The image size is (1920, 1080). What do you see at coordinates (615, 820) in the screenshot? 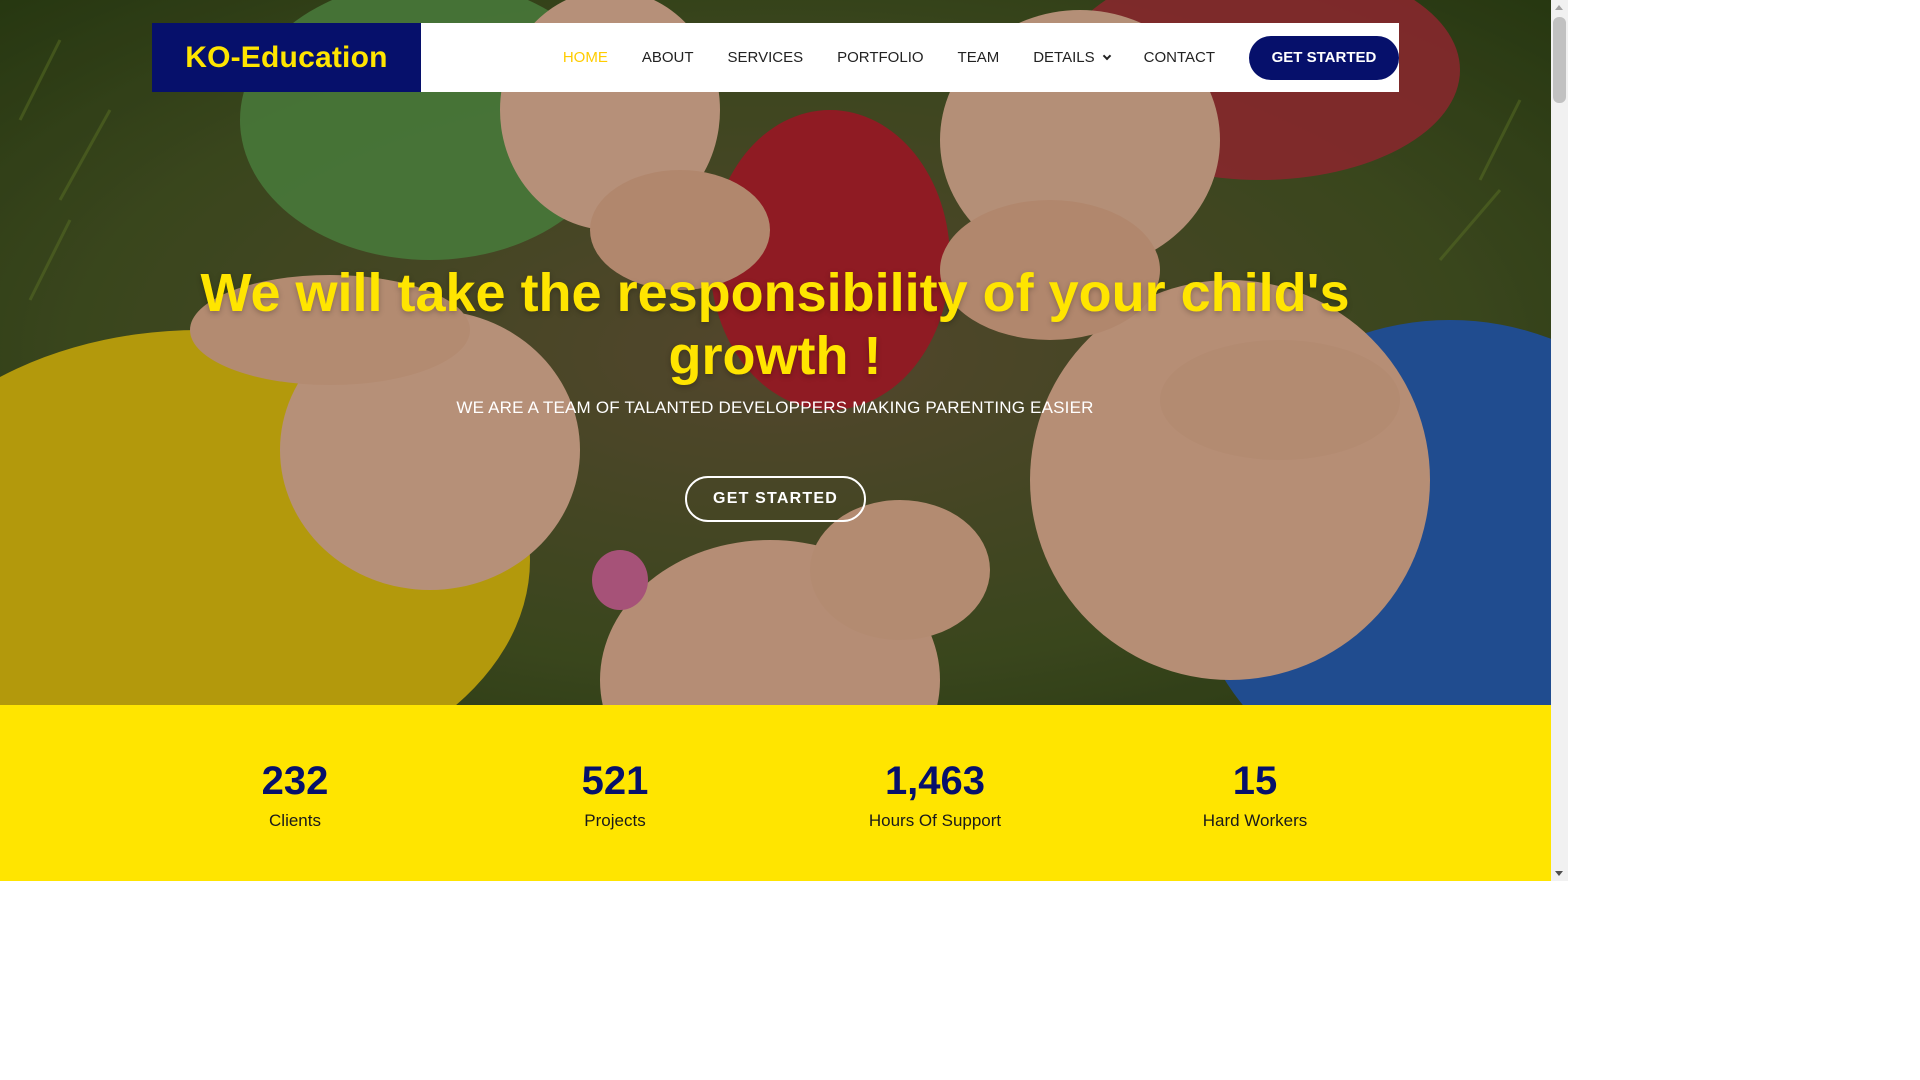
I see `stat-label: Projects` at bounding box center [615, 820].